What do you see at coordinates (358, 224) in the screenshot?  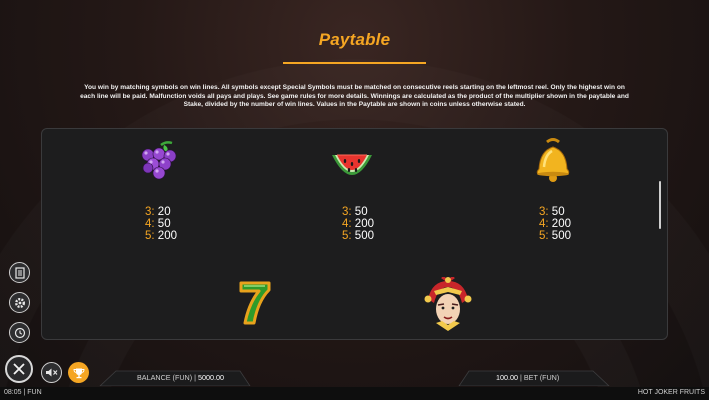 I see `watermelon-pays: 3: 50 4: 200 5: 500` at bounding box center [358, 224].